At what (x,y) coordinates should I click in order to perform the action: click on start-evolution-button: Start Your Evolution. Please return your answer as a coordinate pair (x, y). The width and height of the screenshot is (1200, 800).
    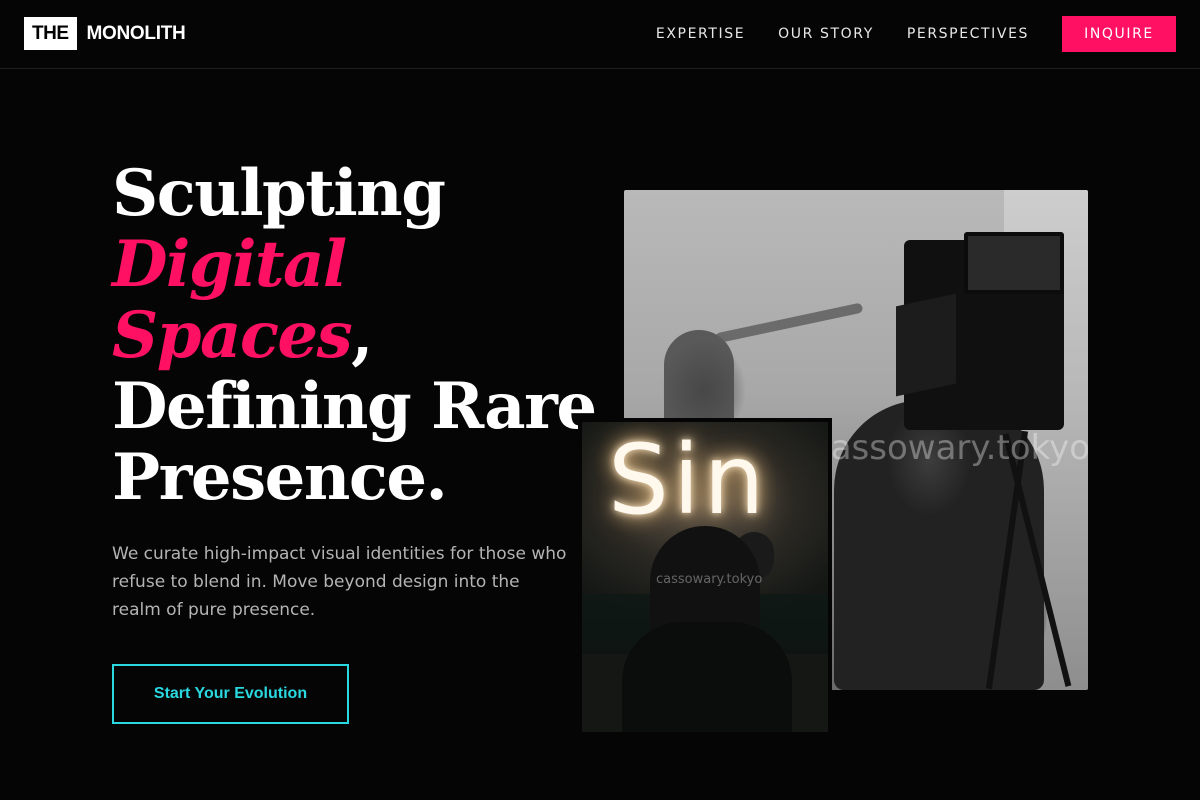
    Looking at the image, I should click on (230, 694).